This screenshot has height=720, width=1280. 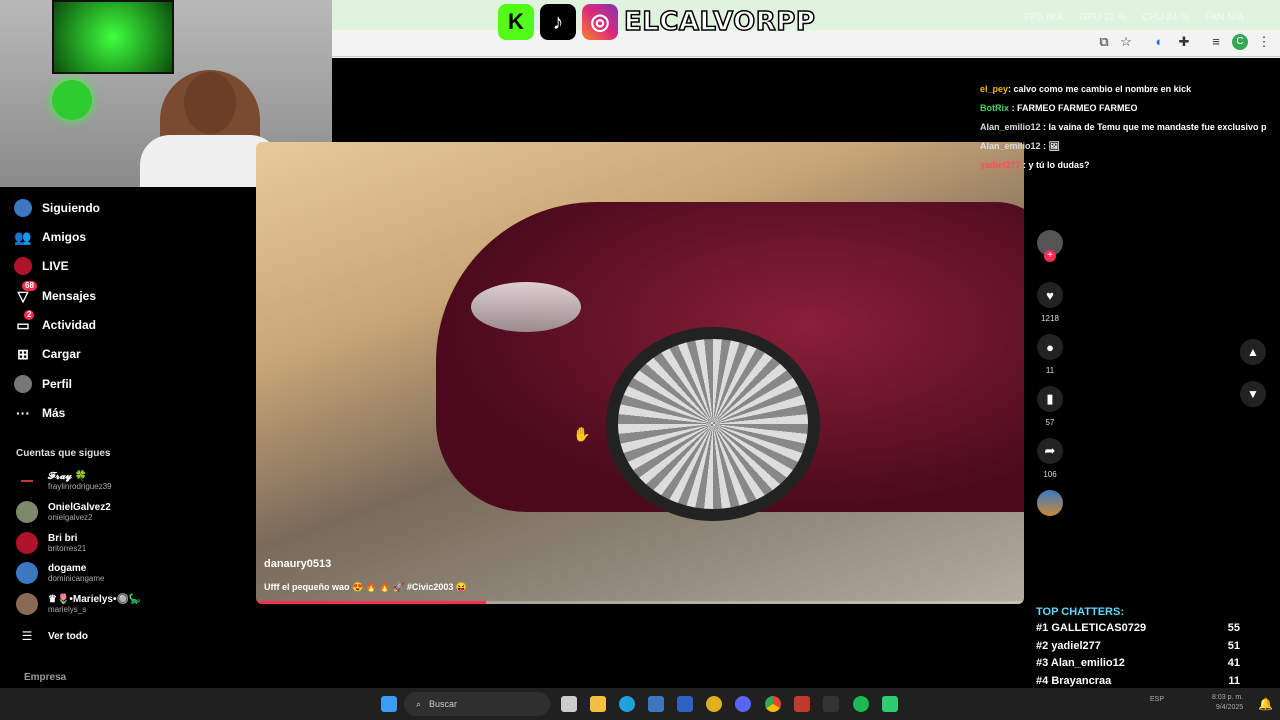 I want to click on coin-app-icon, so click(x=714, y=704).